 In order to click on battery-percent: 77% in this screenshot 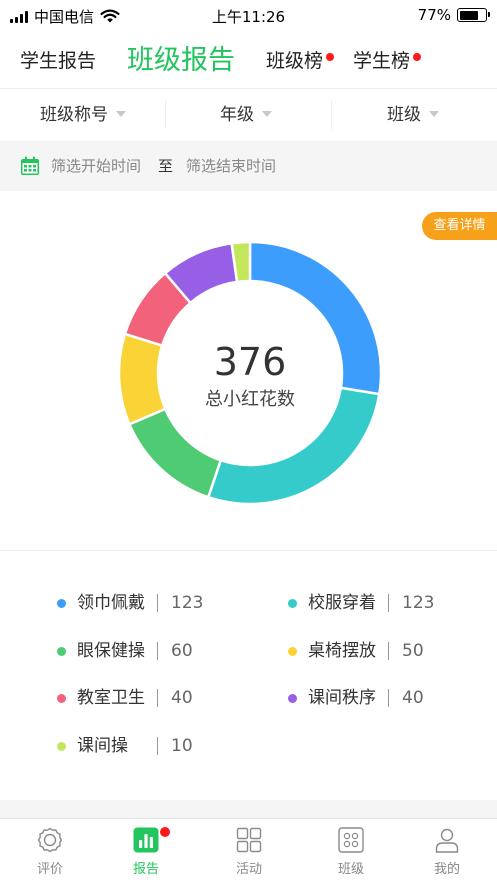, I will do `click(434, 15)`.